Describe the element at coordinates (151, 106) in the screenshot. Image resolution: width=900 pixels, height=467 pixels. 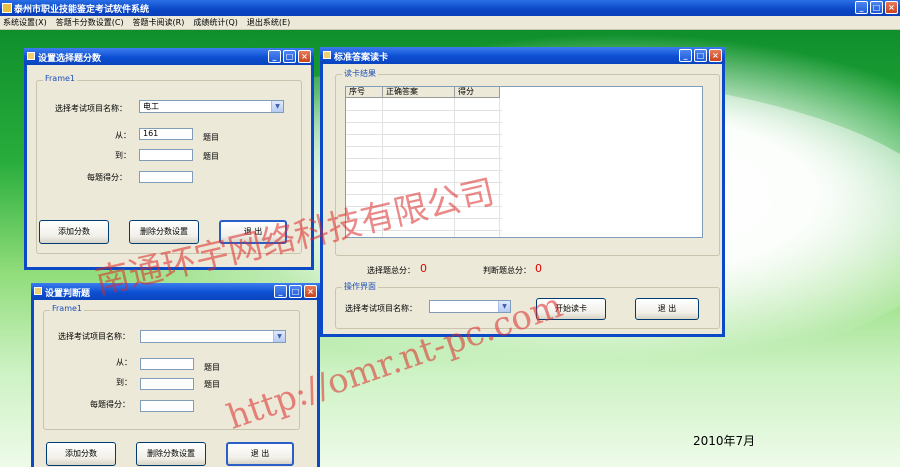
I see `project-select-value: 电工` at that location.